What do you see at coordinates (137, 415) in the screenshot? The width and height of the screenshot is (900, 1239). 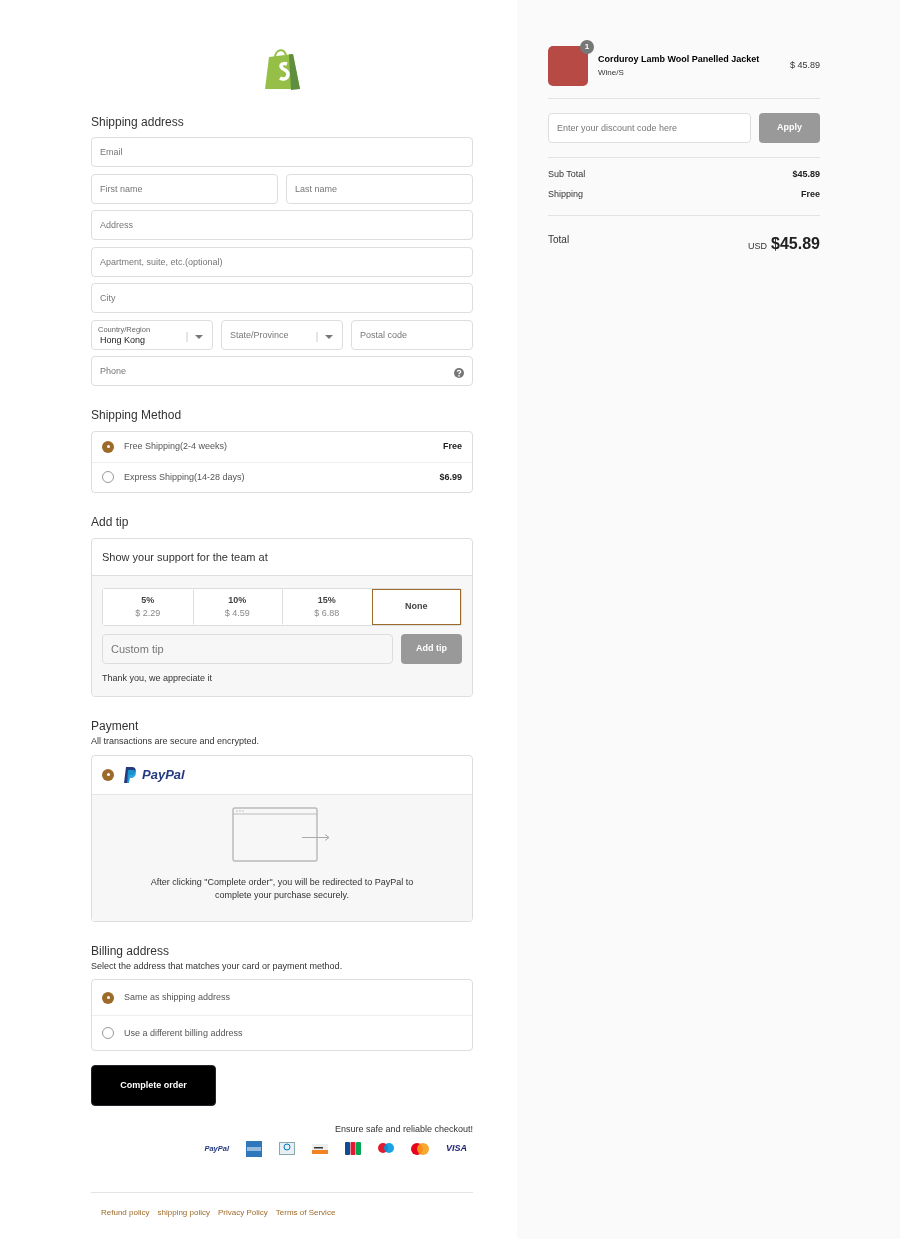 I see `section-heading: Shipping Method` at bounding box center [137, 415].